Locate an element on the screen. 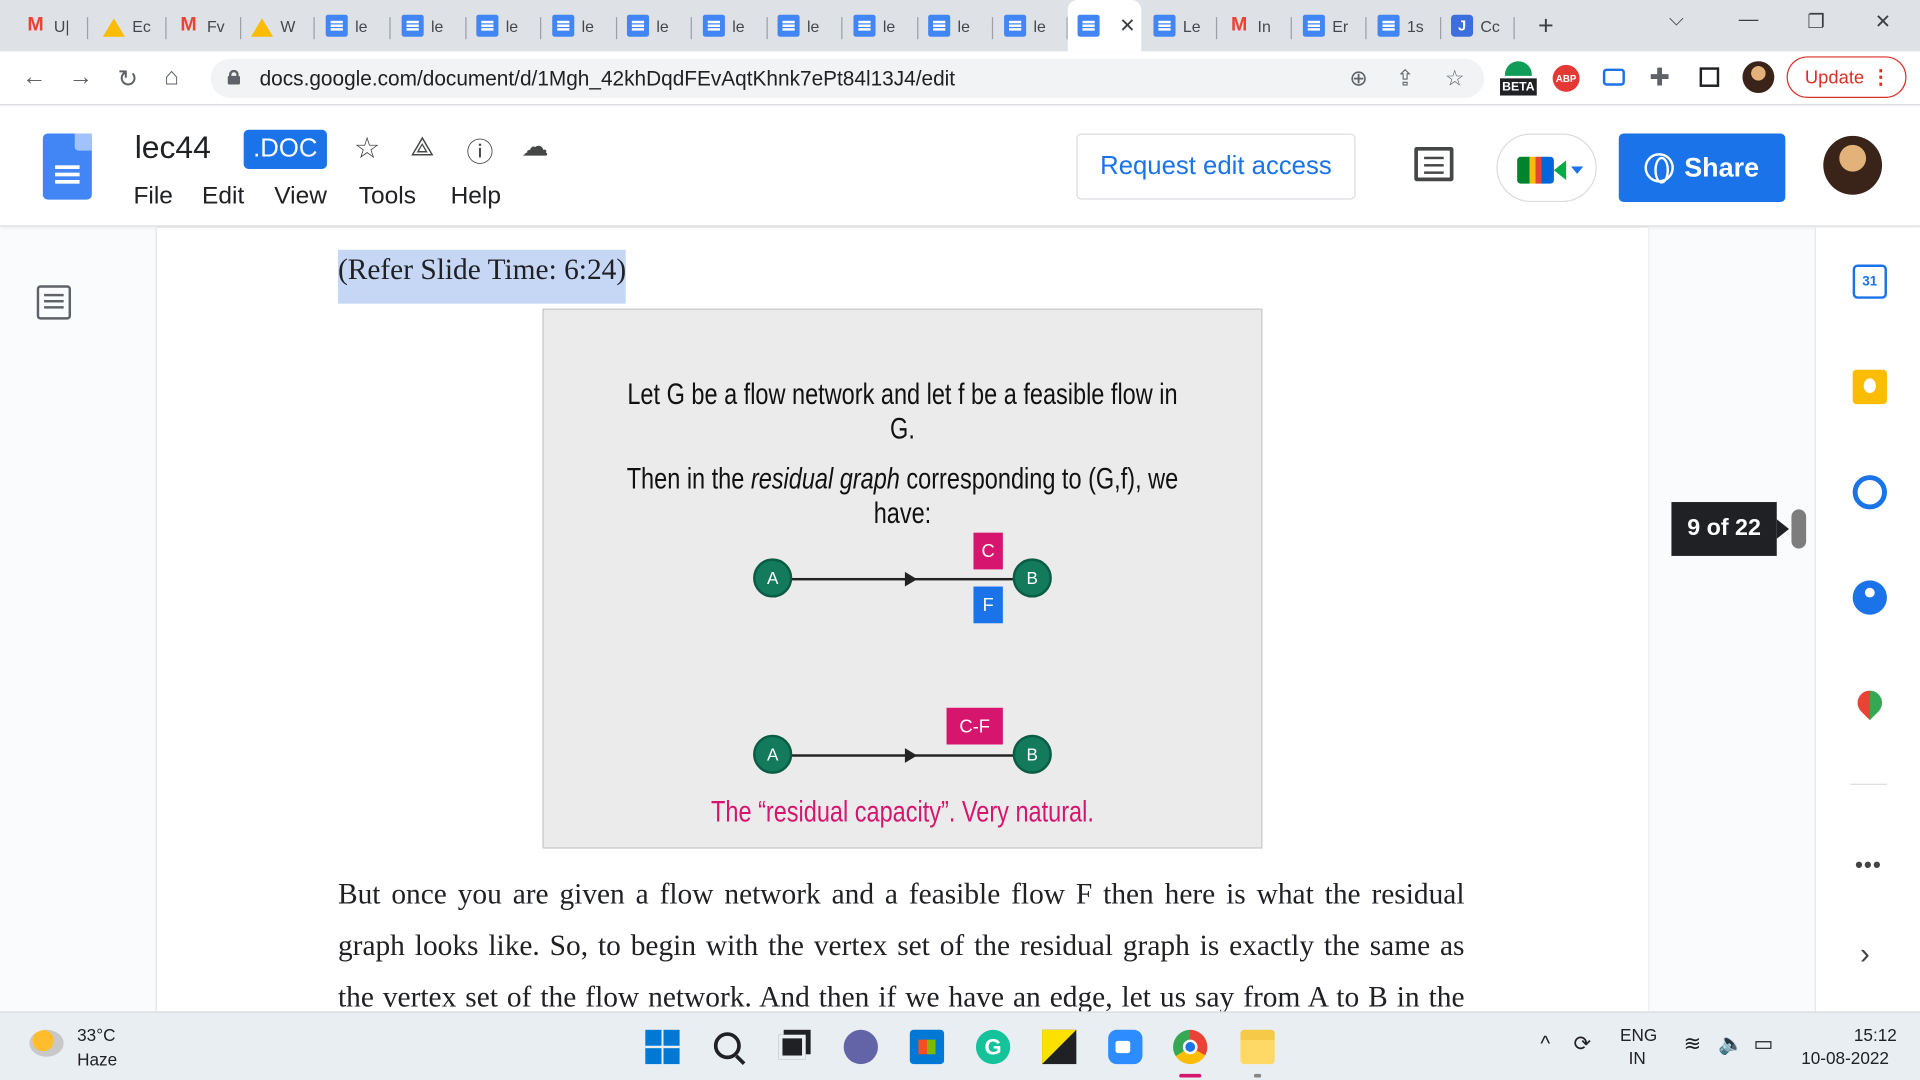  adblock-icon: ABP is located at coordinates (1566, 78).